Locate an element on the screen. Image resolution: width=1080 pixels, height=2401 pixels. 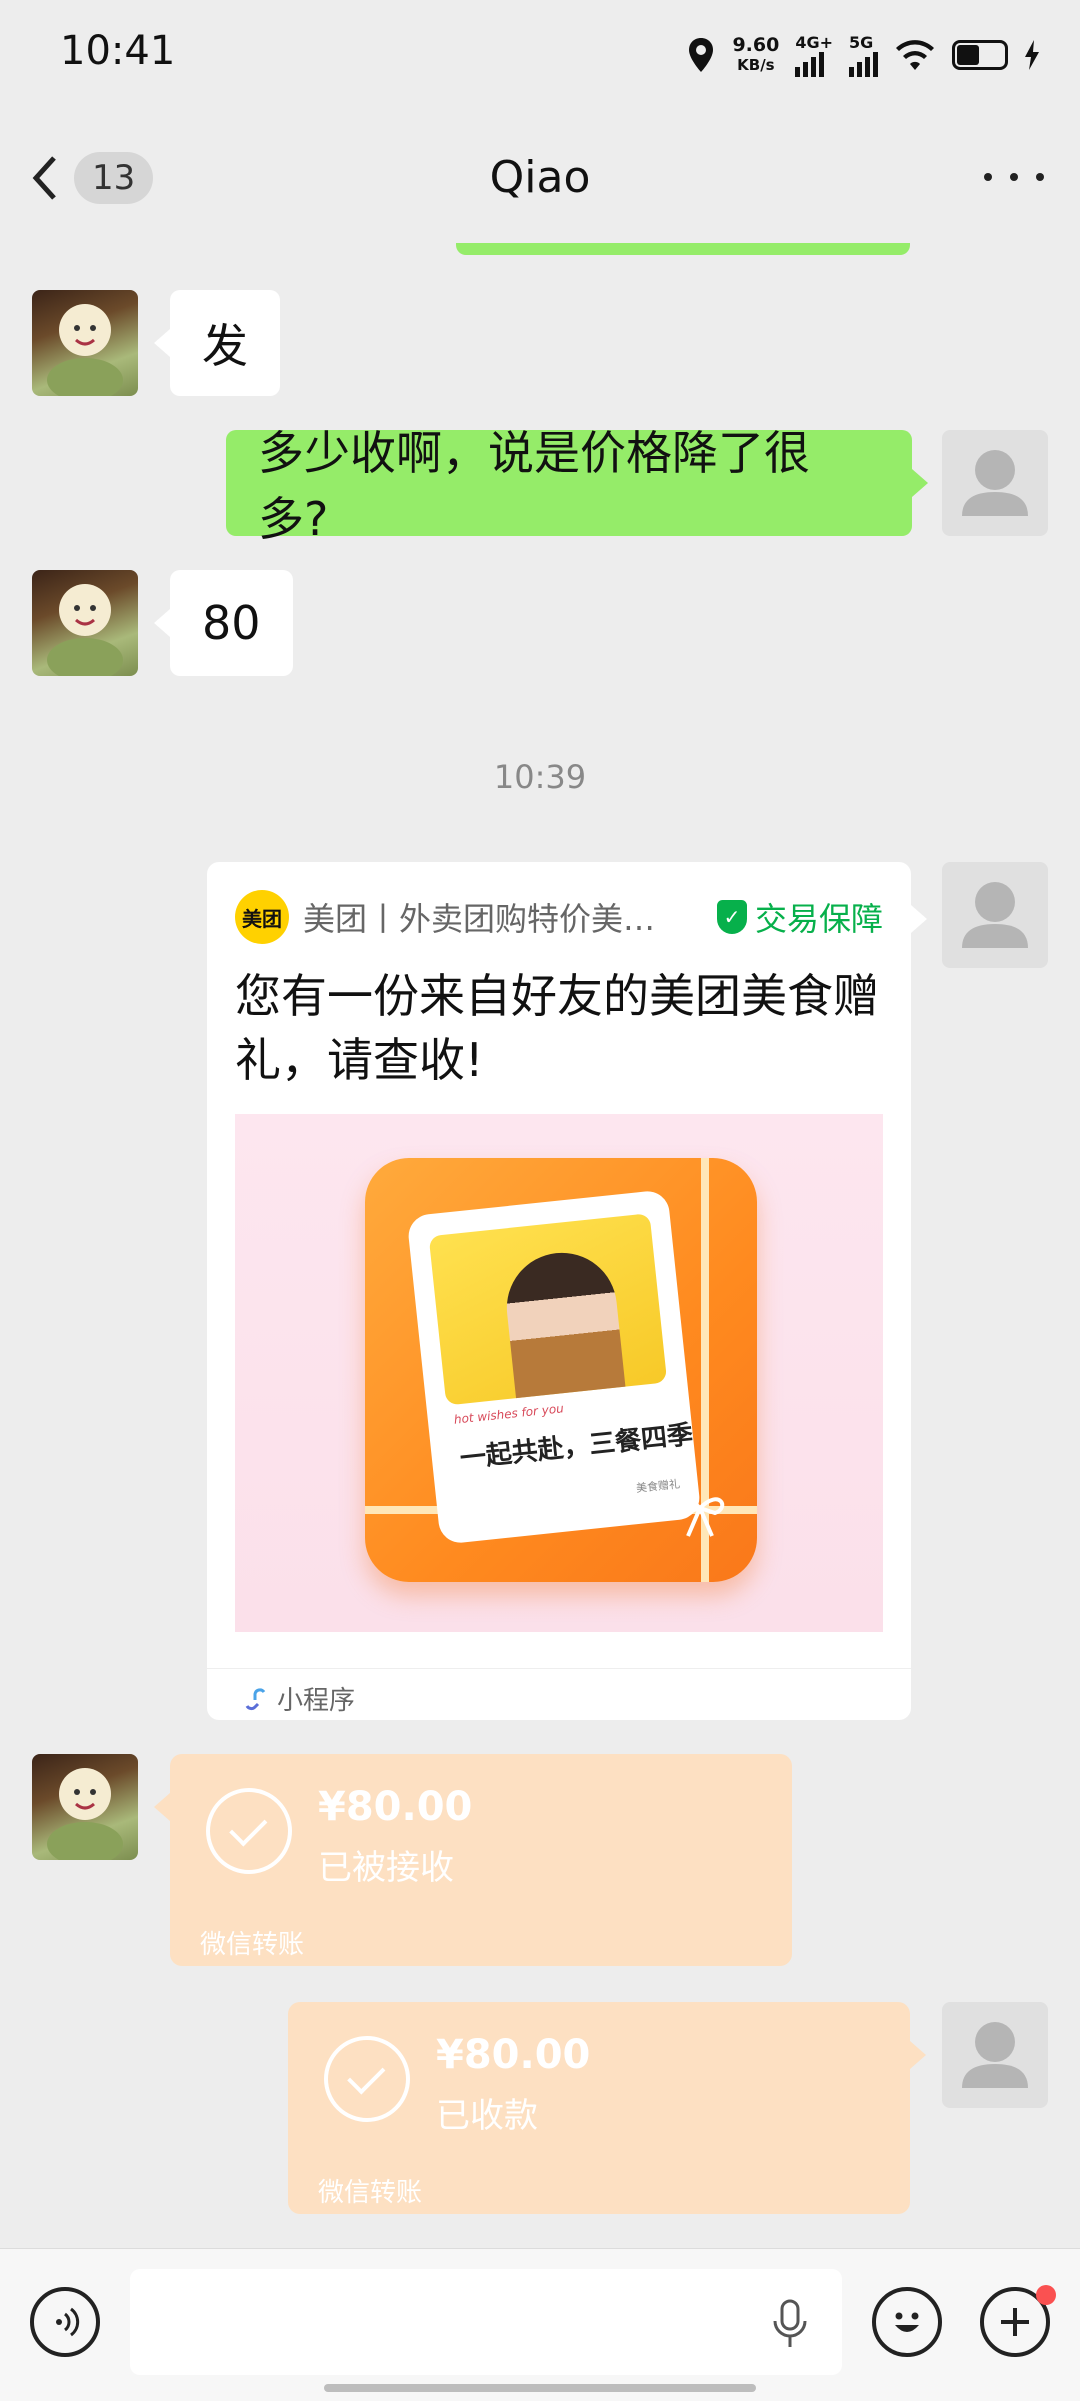
message-bubble-received: 80 is located at coordinates (231, 623).